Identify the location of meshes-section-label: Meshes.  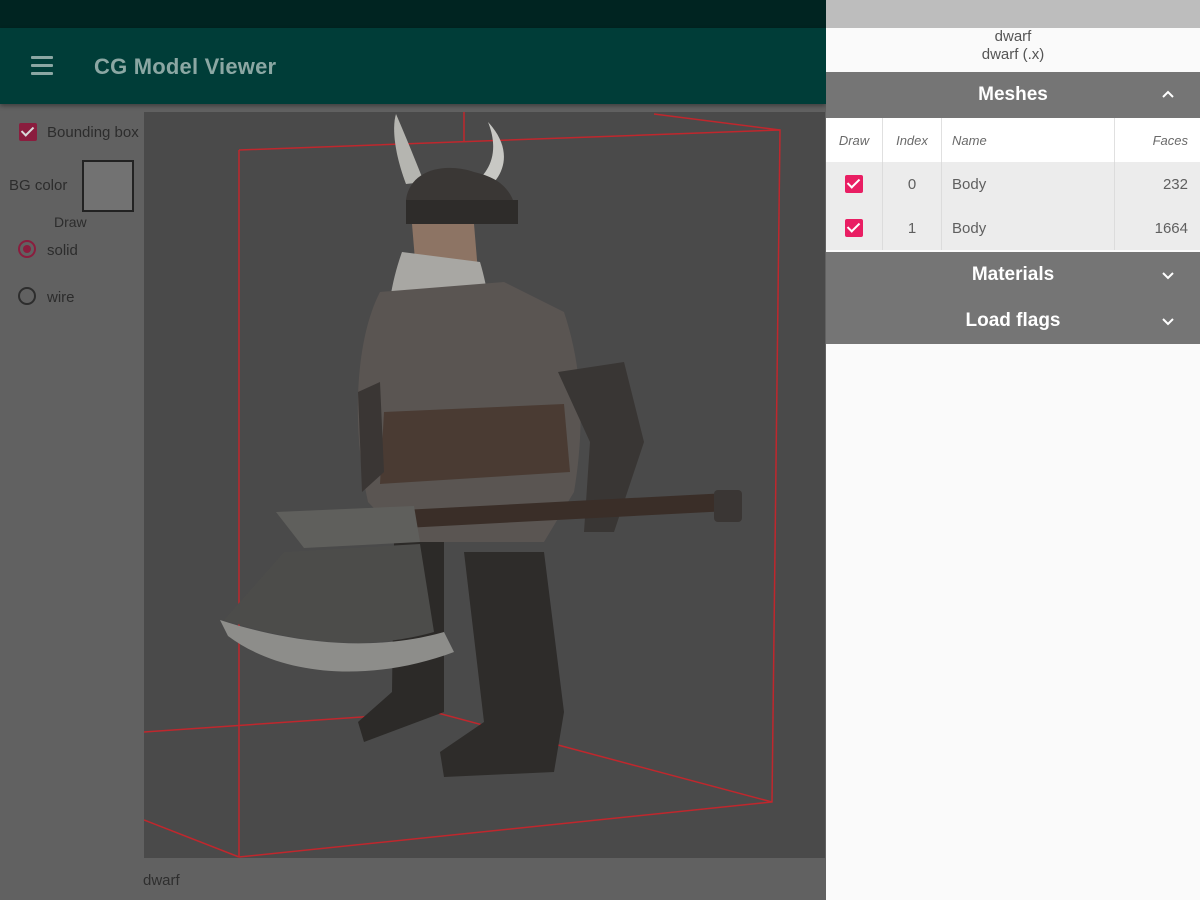
(1013, 94).